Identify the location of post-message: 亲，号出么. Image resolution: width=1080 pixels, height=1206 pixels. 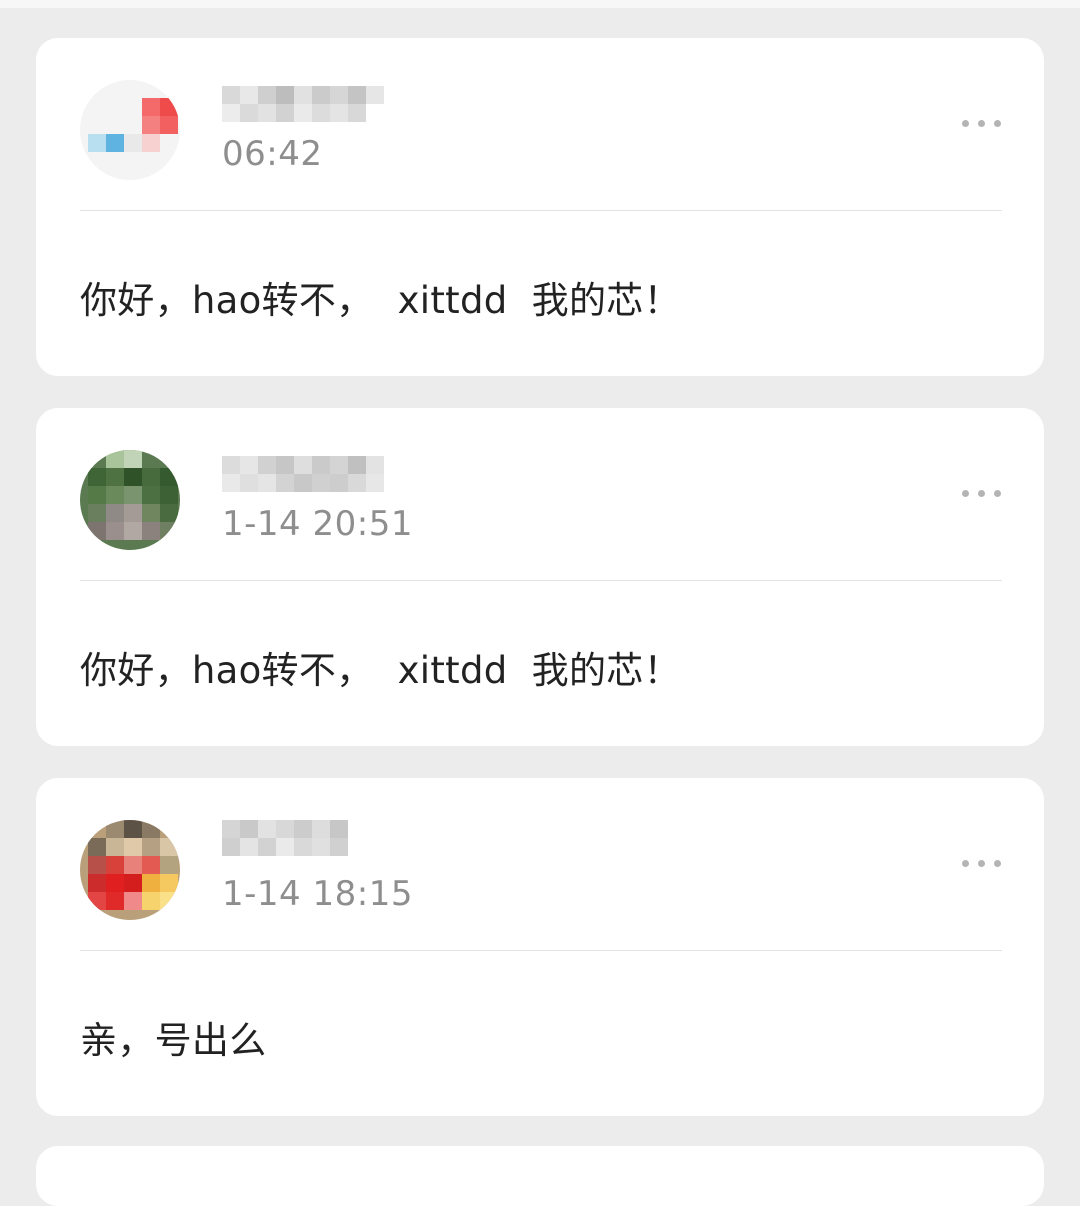
(173, 1040).